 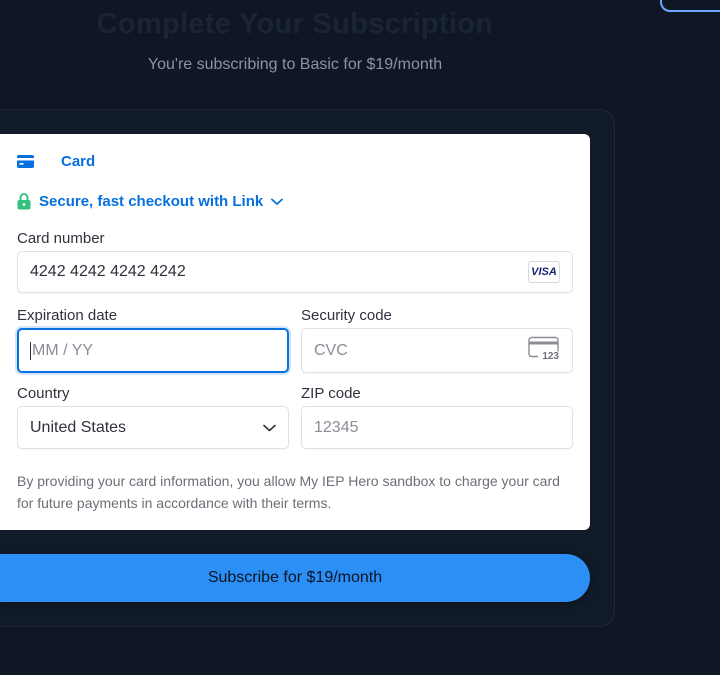 What do you see at coordinates (295, 272) in the screenshot?
I see `card-number-input: 4242 4242 4242 4242 VISA` at bounding box center [295, 272].